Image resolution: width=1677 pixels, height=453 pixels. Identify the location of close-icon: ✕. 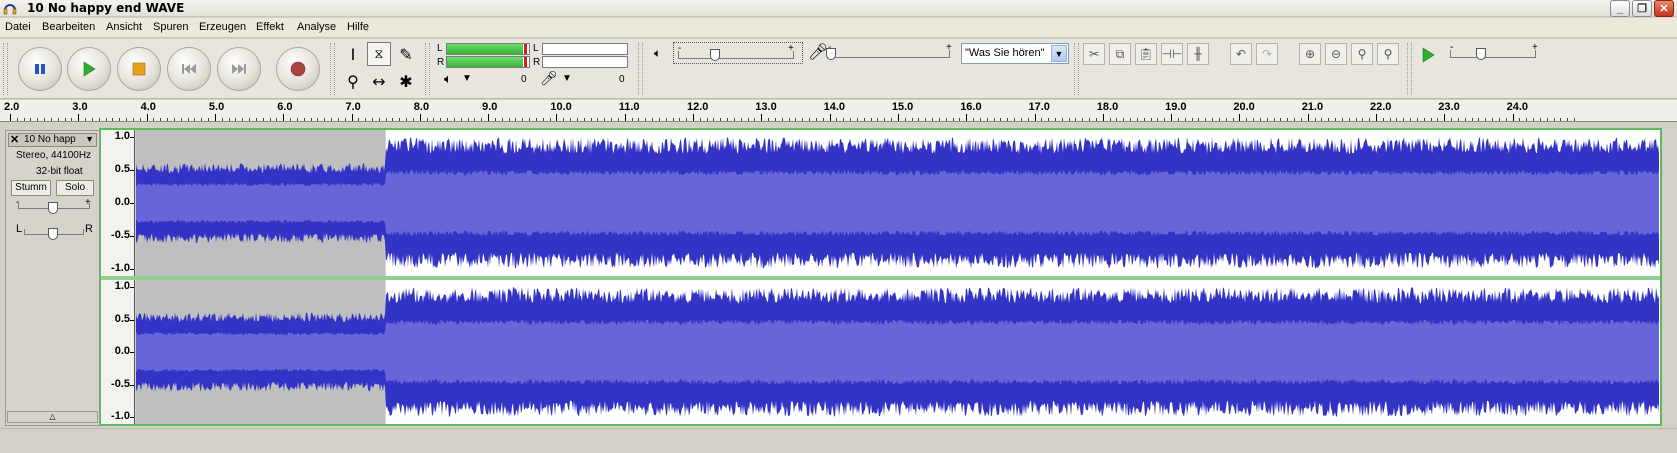
(14, 139).